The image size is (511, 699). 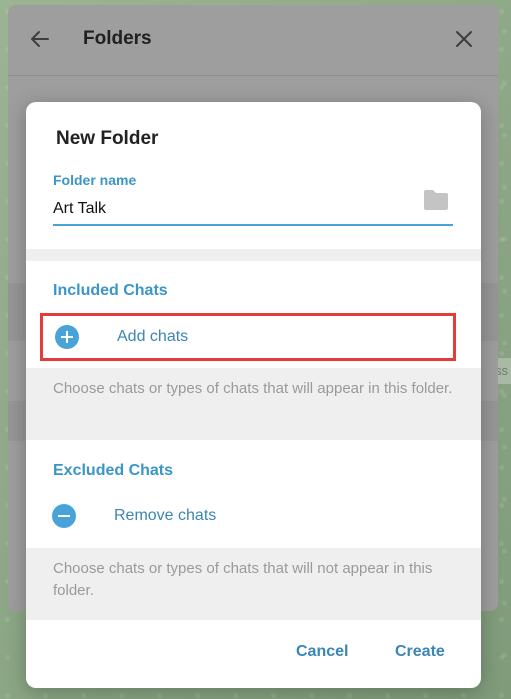 What do you see at coordinates (117, 38) in the screenshot?
I see `folders-title: Folders` at bounding box center [117, 38].